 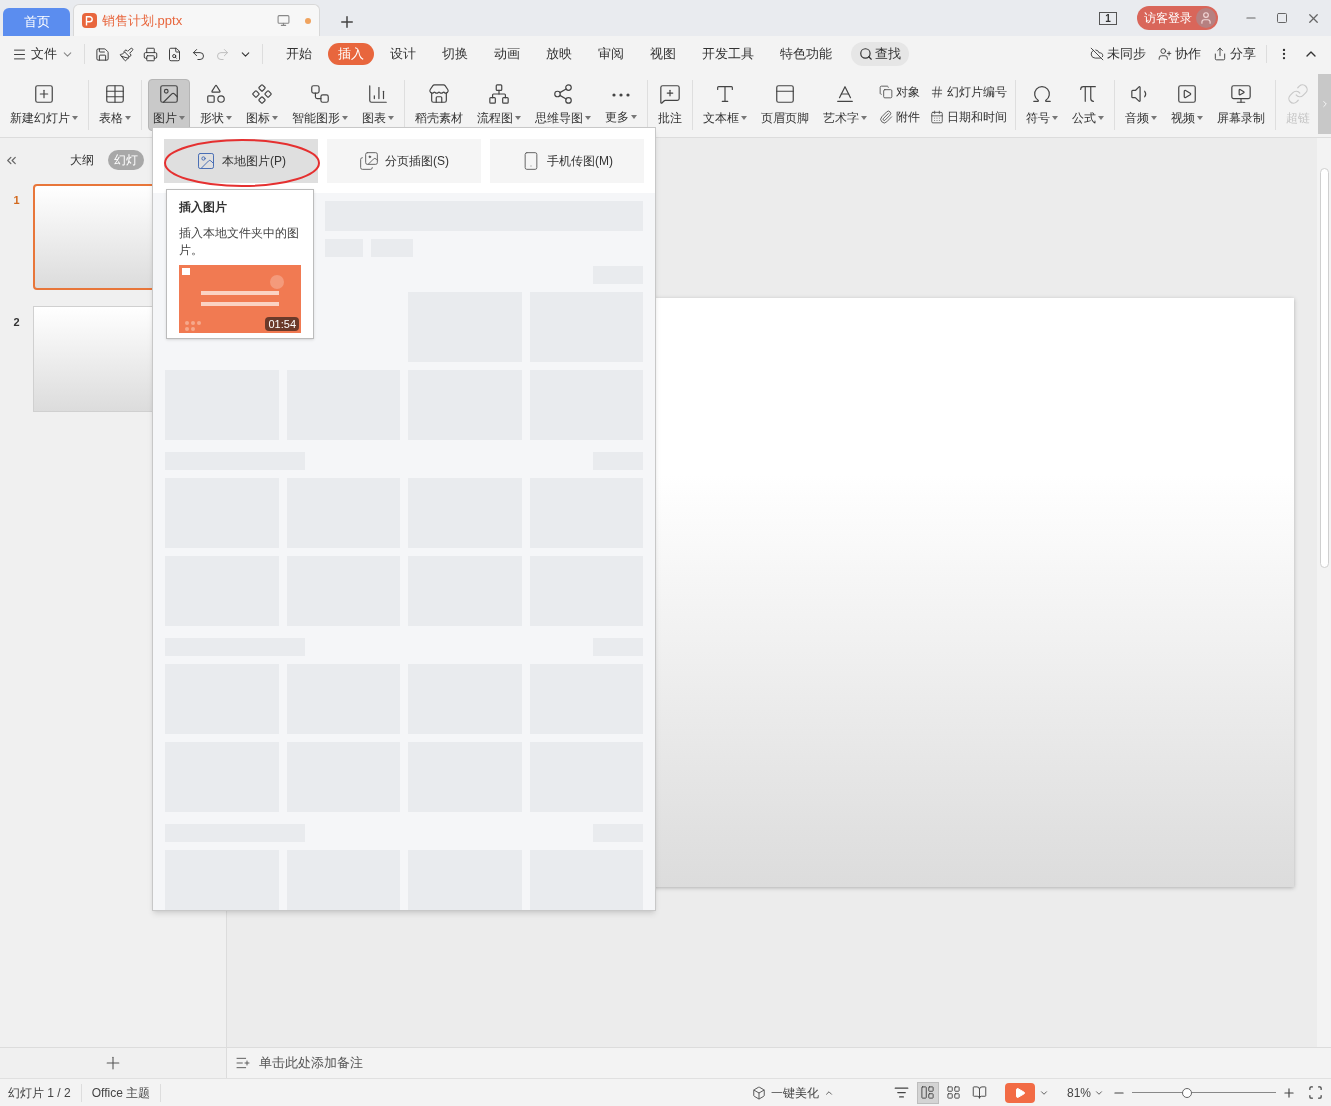 What do you see at coordinates (937, 92) in the screenshot?
I see `hash-icon` at bounding box center [937, 92].